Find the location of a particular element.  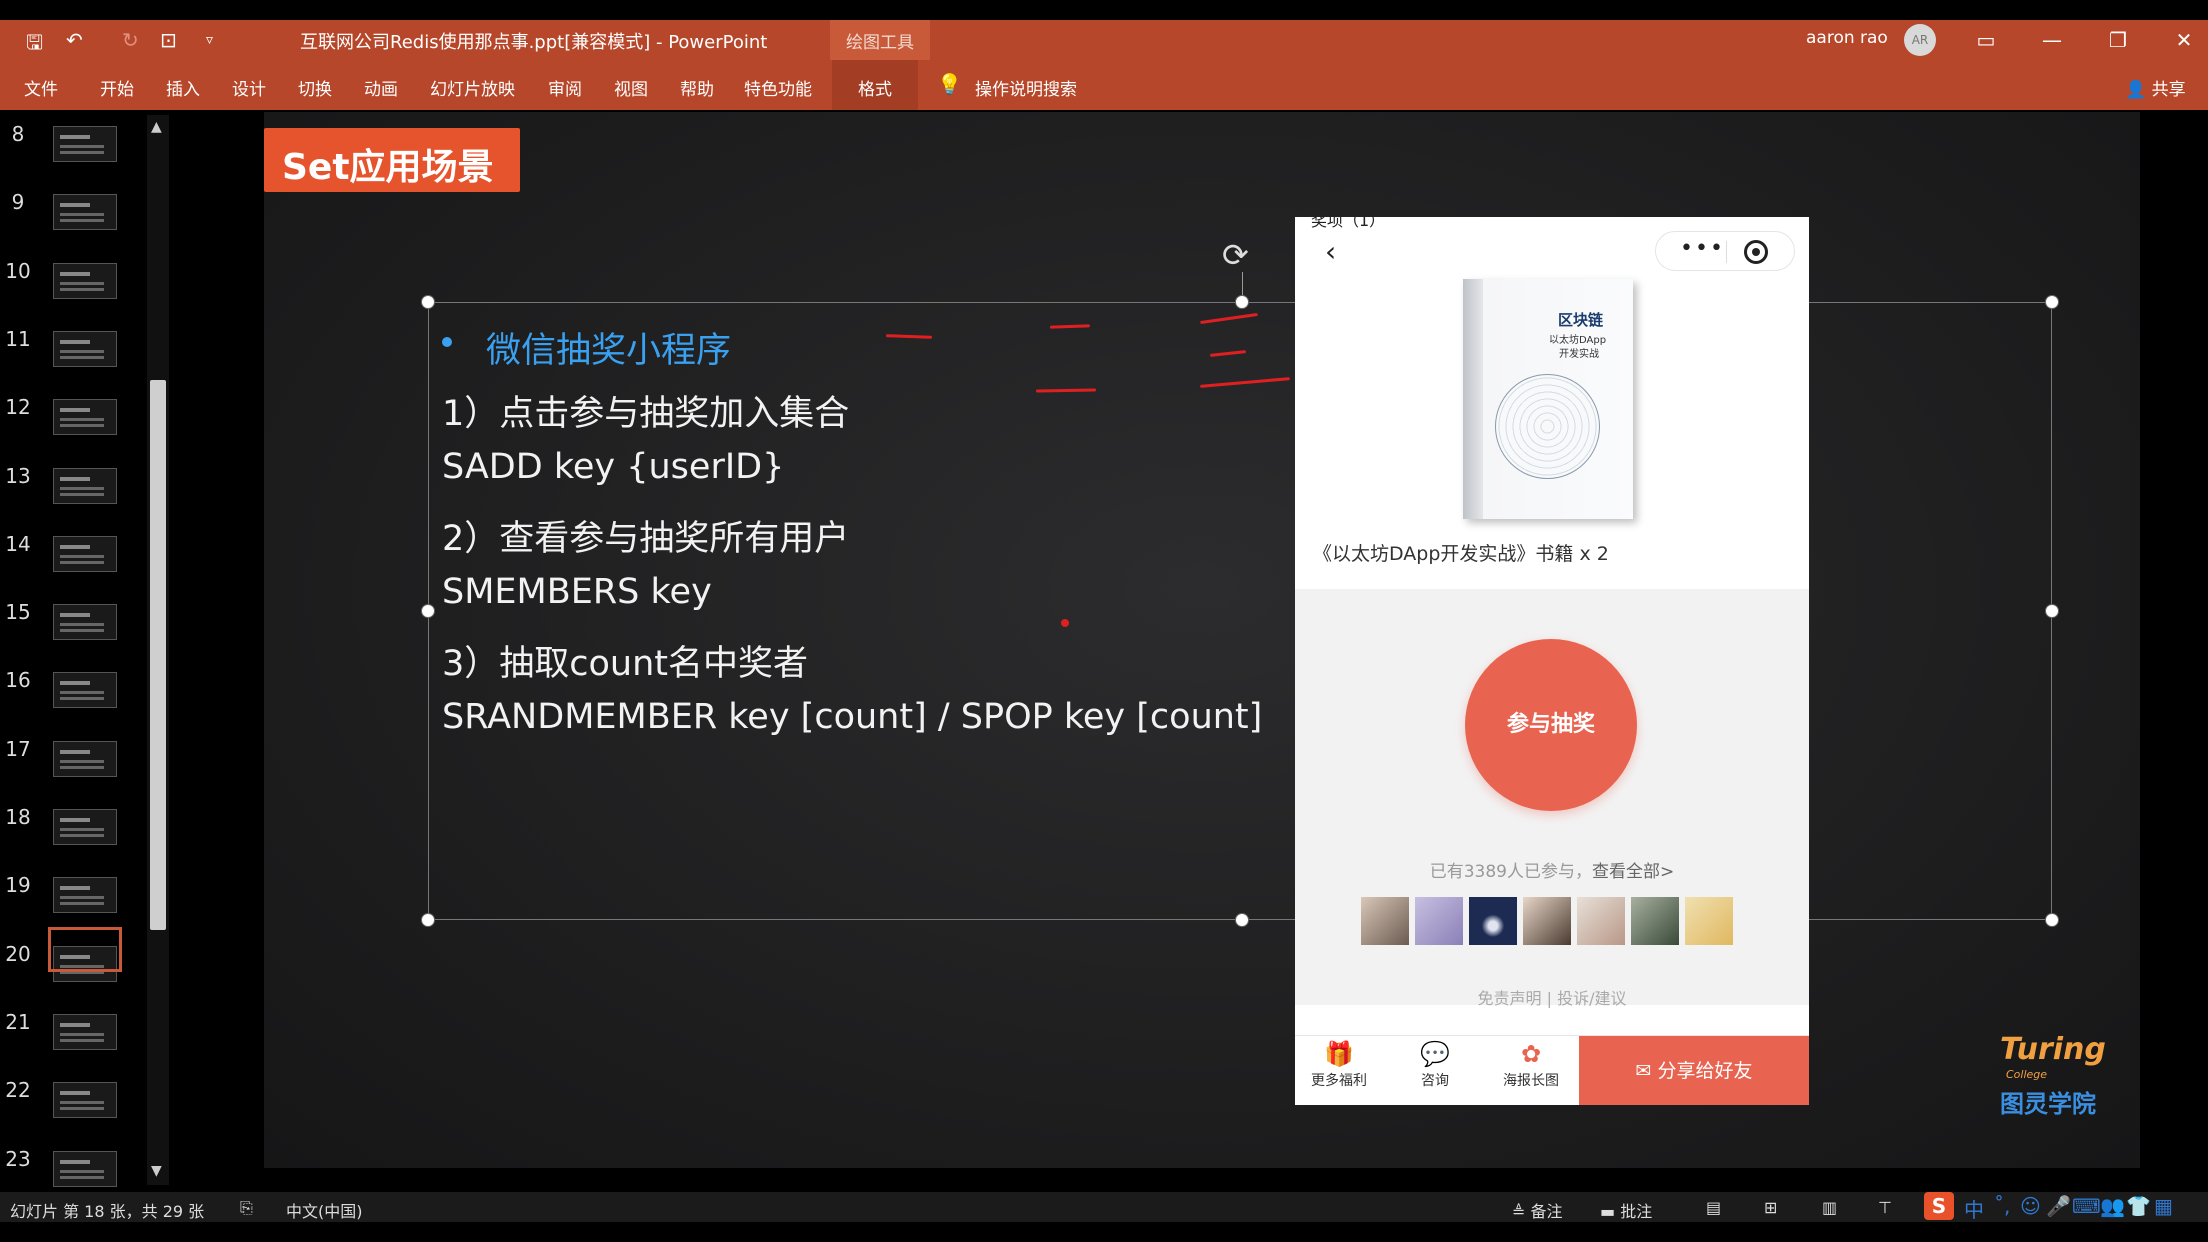

redo-icon: ↻ is located at coordinates (130, 40).